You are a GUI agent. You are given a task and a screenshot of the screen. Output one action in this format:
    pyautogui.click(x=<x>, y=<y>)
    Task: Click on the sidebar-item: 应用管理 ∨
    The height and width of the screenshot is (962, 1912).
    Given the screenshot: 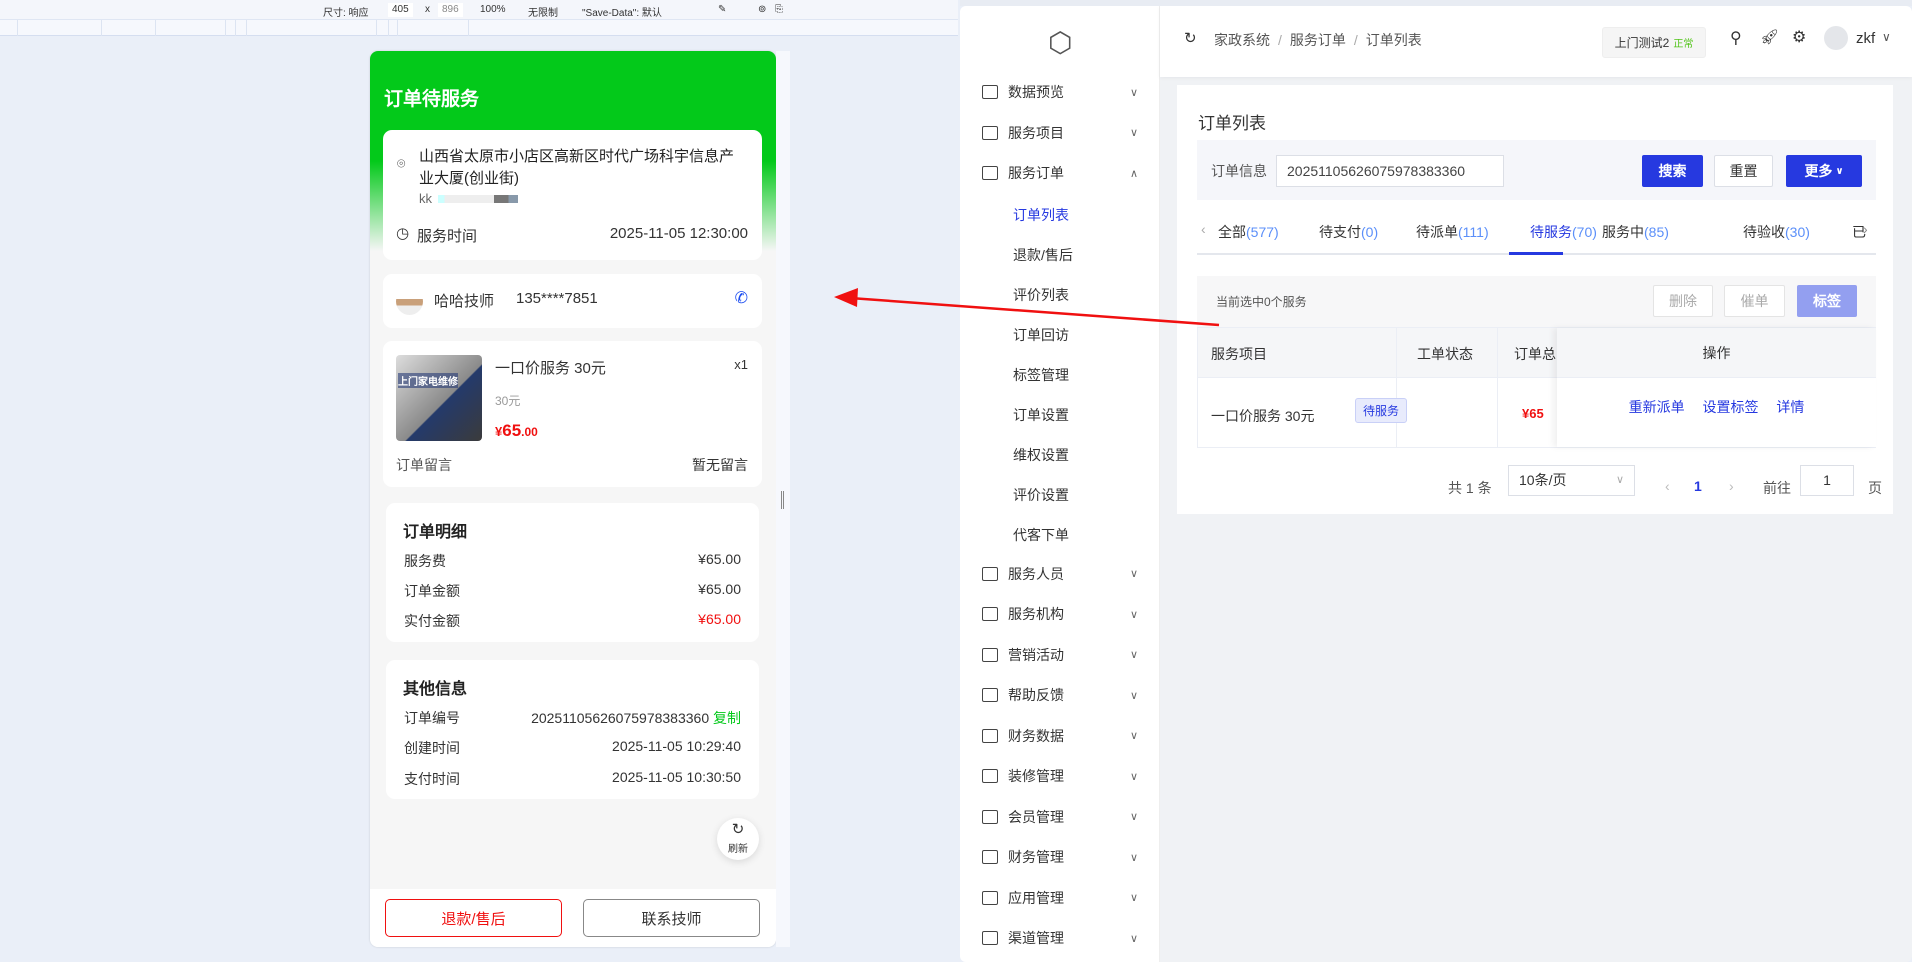 What is the action you would take?
    pyautogui.click(x=1060, y=898)
    